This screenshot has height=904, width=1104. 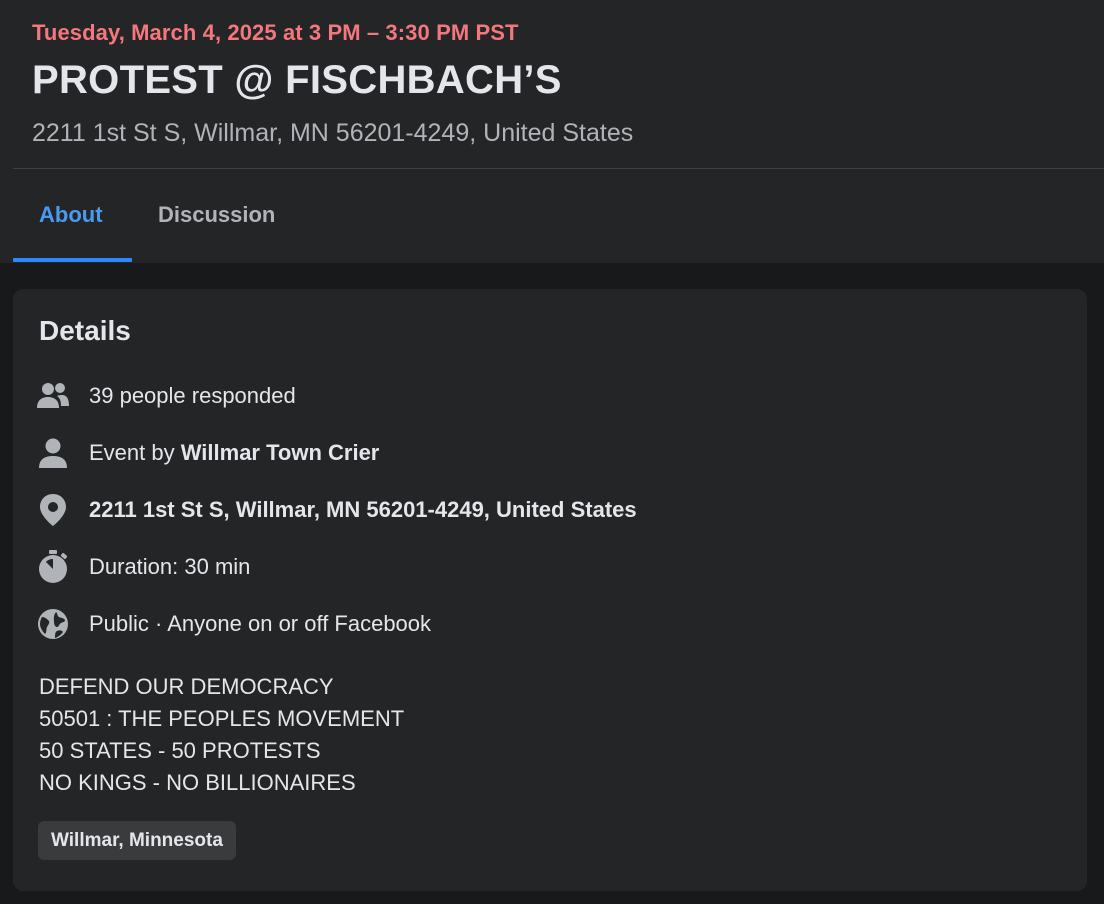 I want to click on event-by-row: Event by Willmar Town Crier, so click(x=207, y=453).